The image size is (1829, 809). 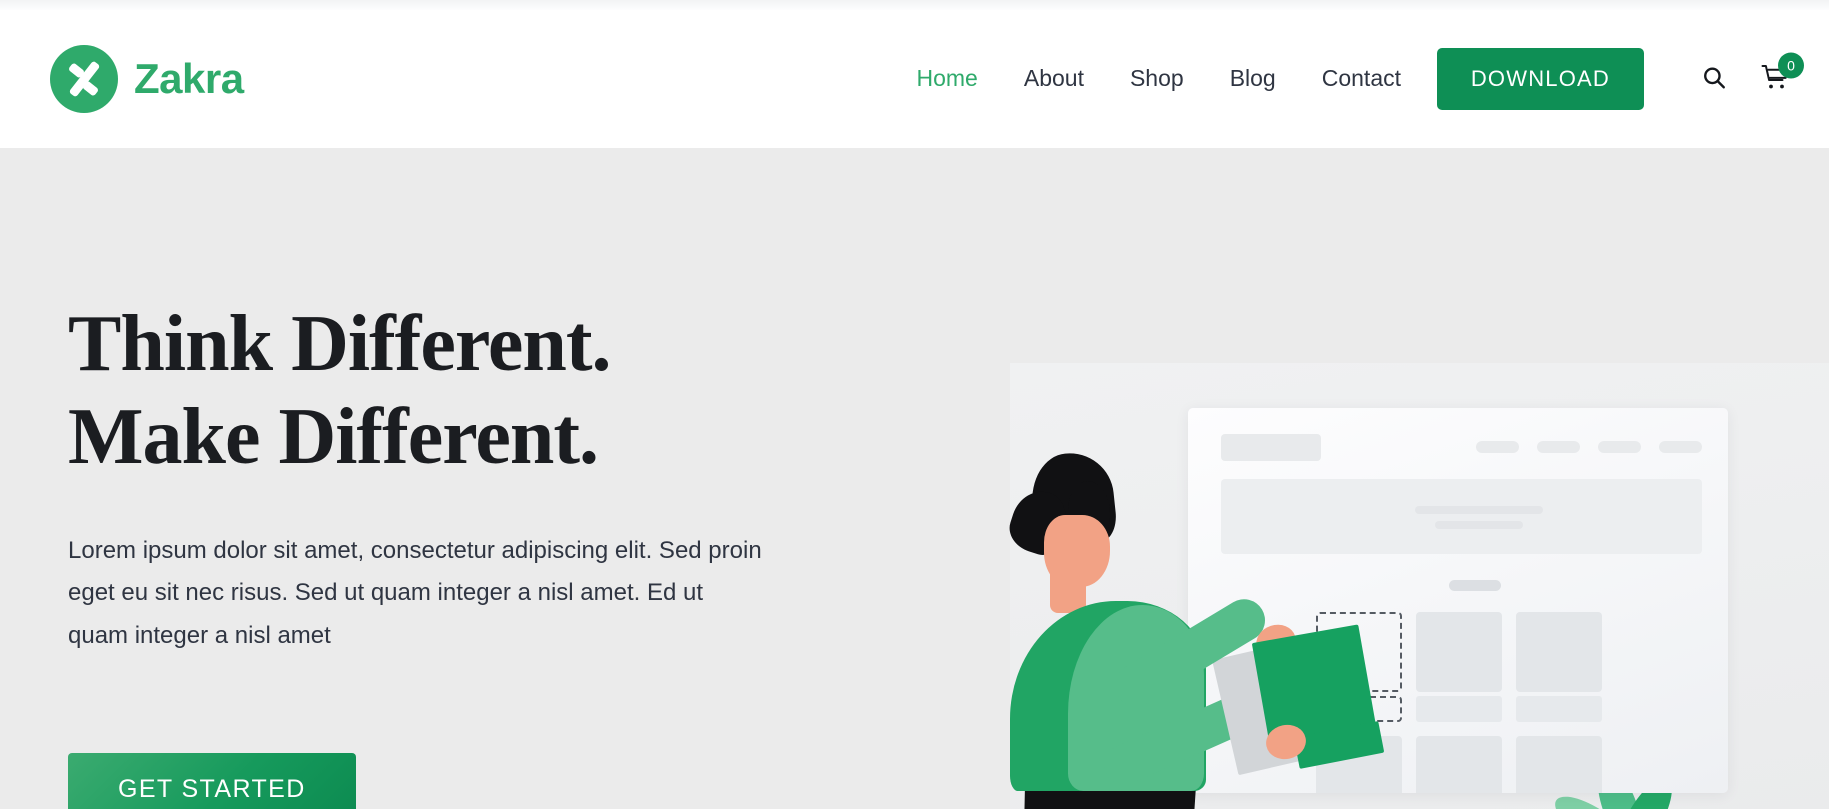 I want to click on nav-item-home: Home, so click(x=947, y=79).